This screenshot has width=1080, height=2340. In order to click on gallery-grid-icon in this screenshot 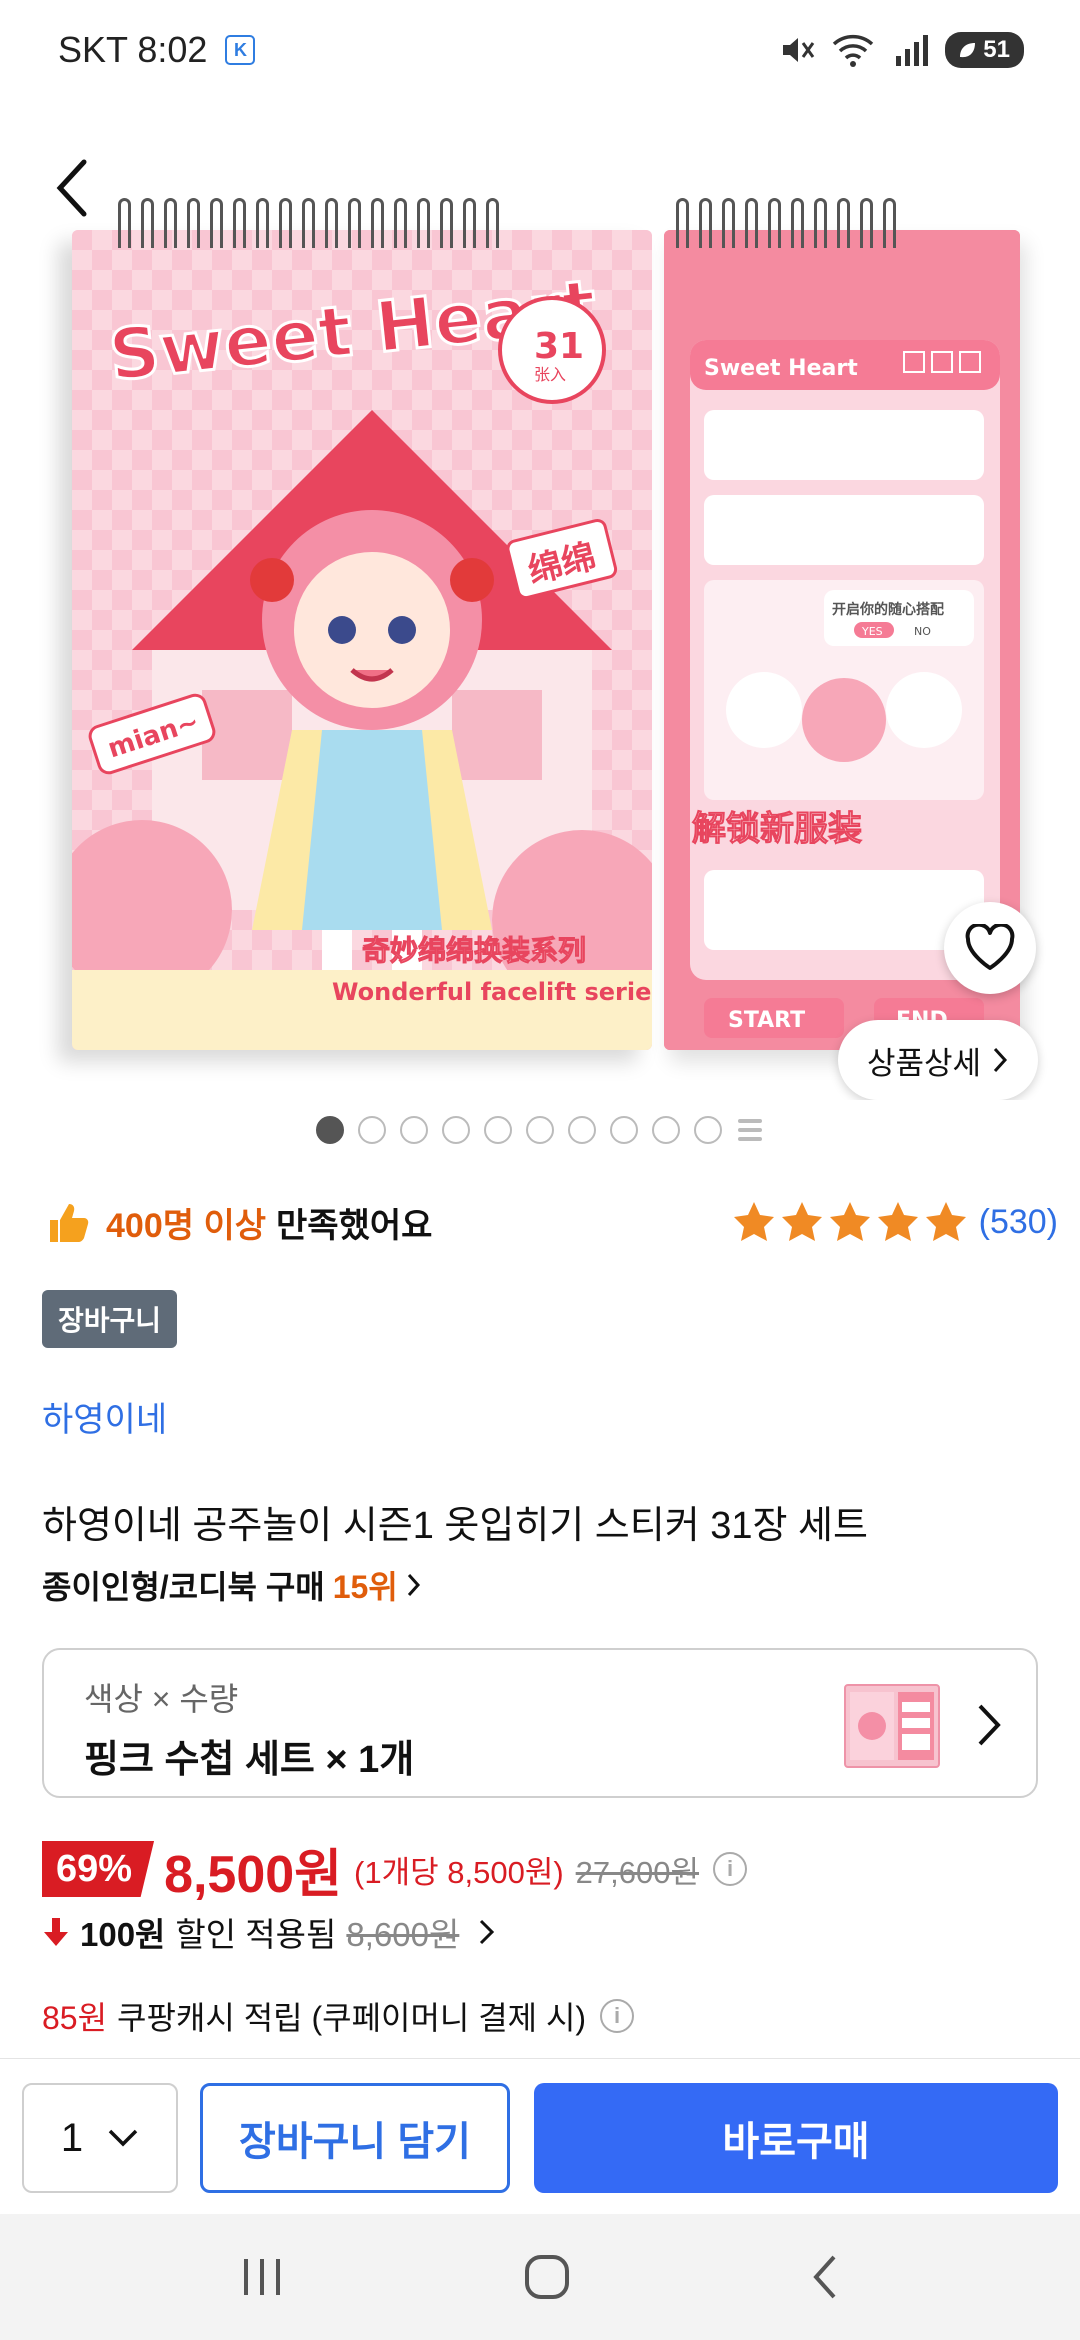, I will do `click(750, 1130)`.